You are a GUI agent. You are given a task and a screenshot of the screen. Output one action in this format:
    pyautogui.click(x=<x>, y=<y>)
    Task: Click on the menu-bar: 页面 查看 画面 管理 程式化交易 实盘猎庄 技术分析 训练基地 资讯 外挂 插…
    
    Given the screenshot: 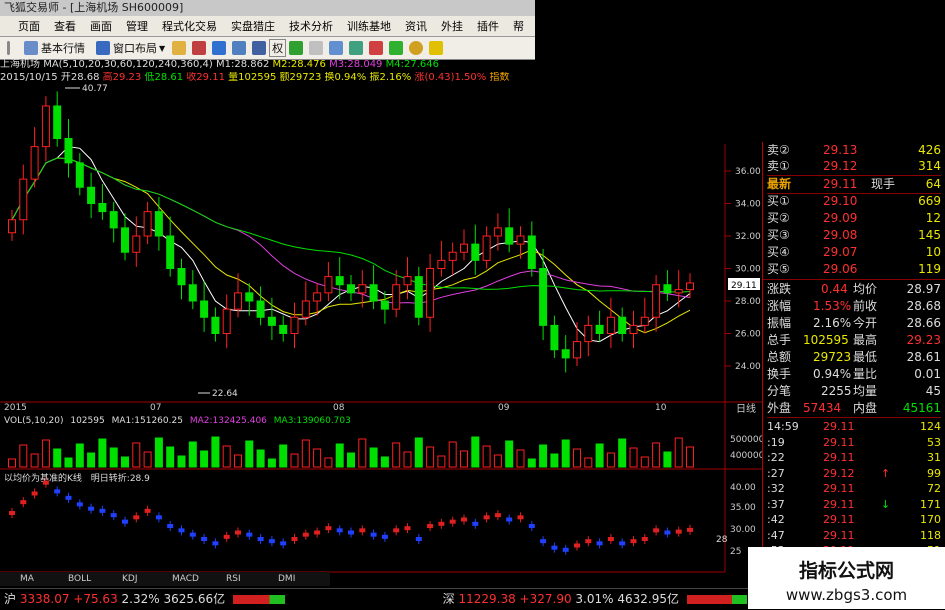 What is the action you would take?
    pyautogui.click(x=267, y=26)
    